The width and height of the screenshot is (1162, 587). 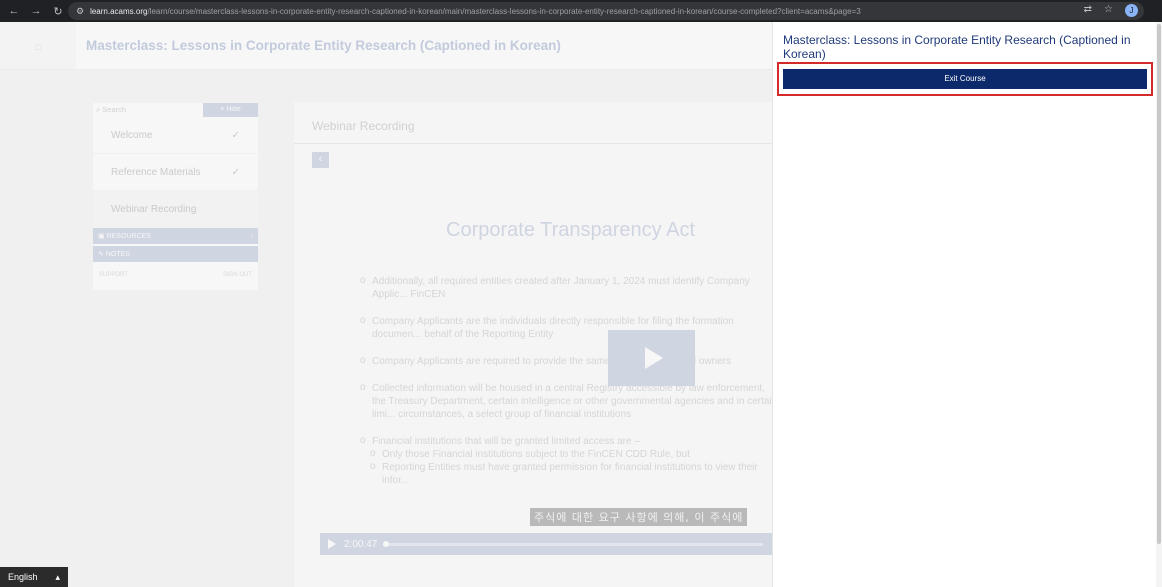 What do you see at coordinates (101, 254) in the screenshot?
I see `edit-note-icon: ✎` at bounding box center [101, 254].